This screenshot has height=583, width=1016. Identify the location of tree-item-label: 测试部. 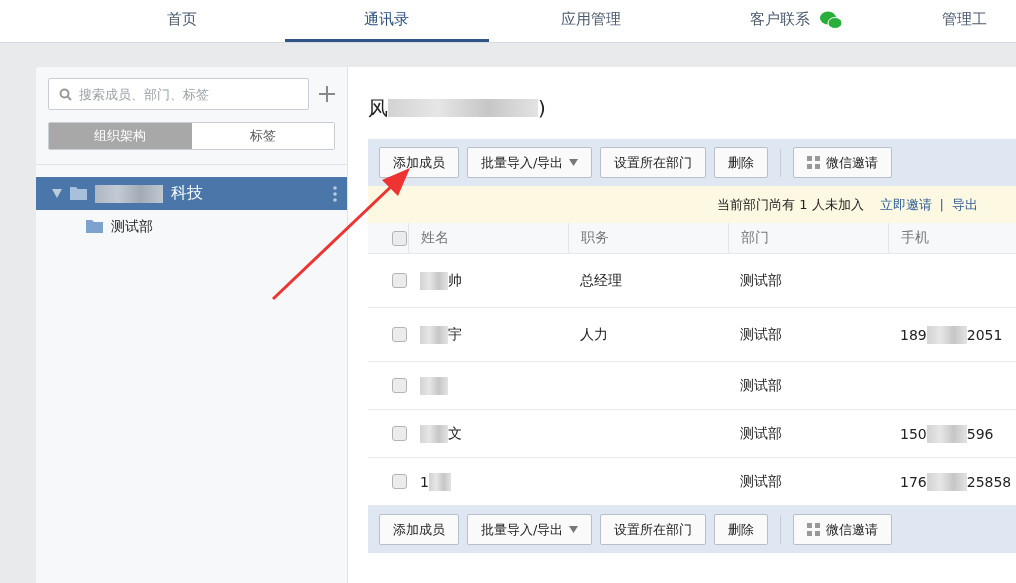
(132, 226).